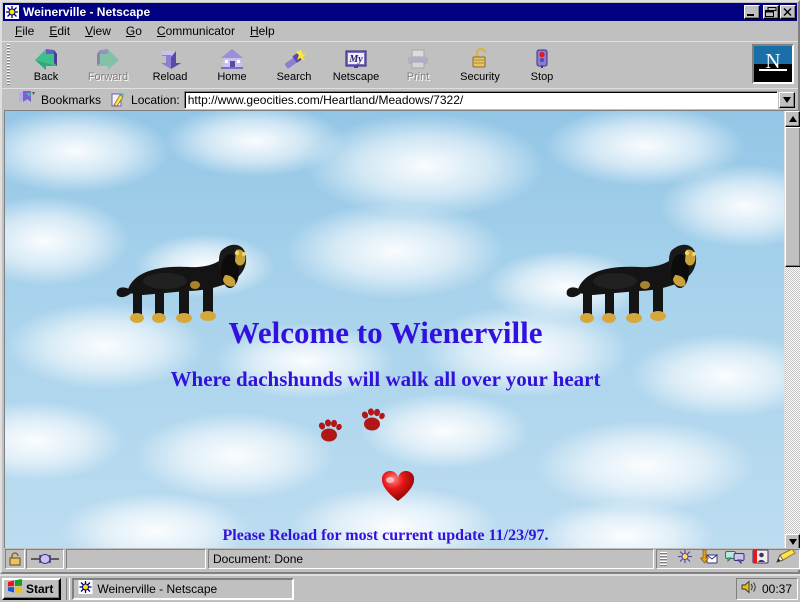 This screenshot has width=800, height=602. I want to click on my-netscape-button: My Netscape, so click(356, 65).